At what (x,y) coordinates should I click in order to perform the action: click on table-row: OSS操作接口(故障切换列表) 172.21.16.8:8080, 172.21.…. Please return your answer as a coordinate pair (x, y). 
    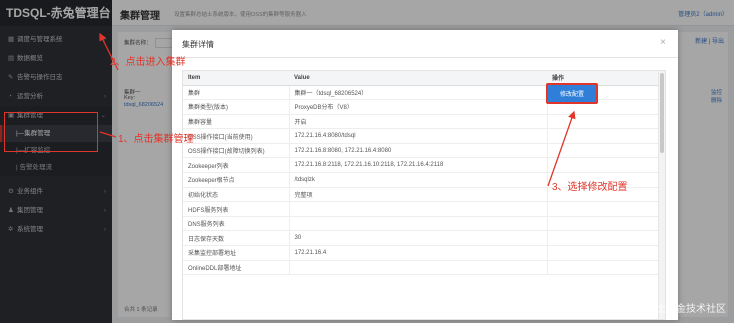
    Looking at the image, I should click on (421, 151).